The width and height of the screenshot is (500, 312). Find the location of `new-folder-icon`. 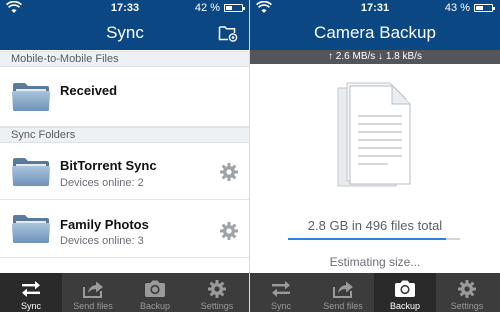

new-folder-icon is located at coordinates (228, 33).